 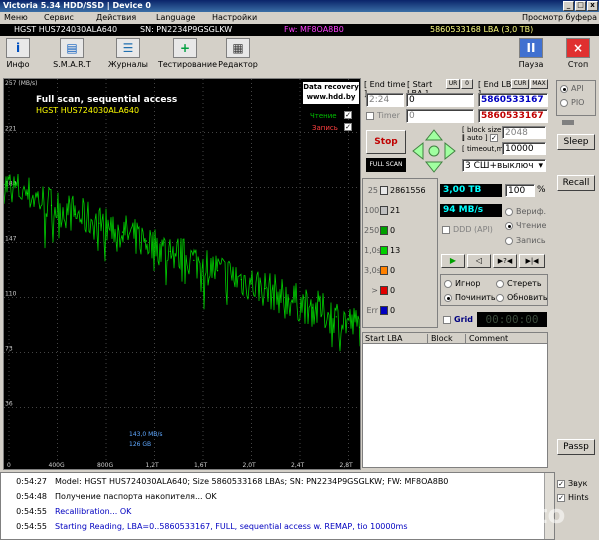 I want to click on timer-checkbox: Timer, so click(x=383, y=115).